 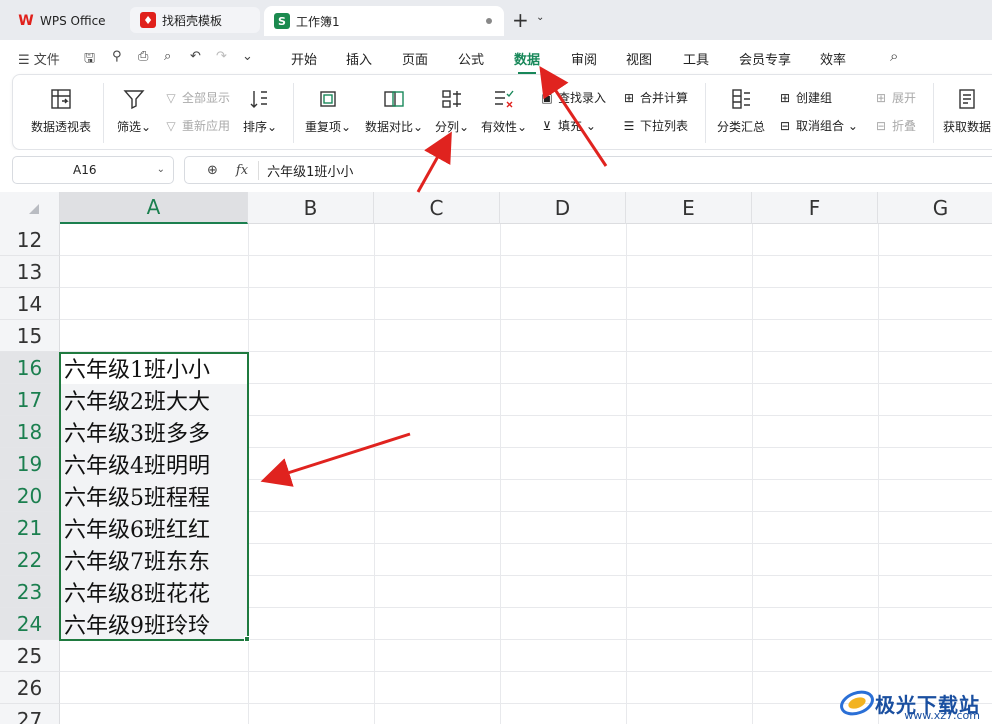 I want to click on fill-button: ⊻ 填充 ⌄, so click(x=567, y=125).